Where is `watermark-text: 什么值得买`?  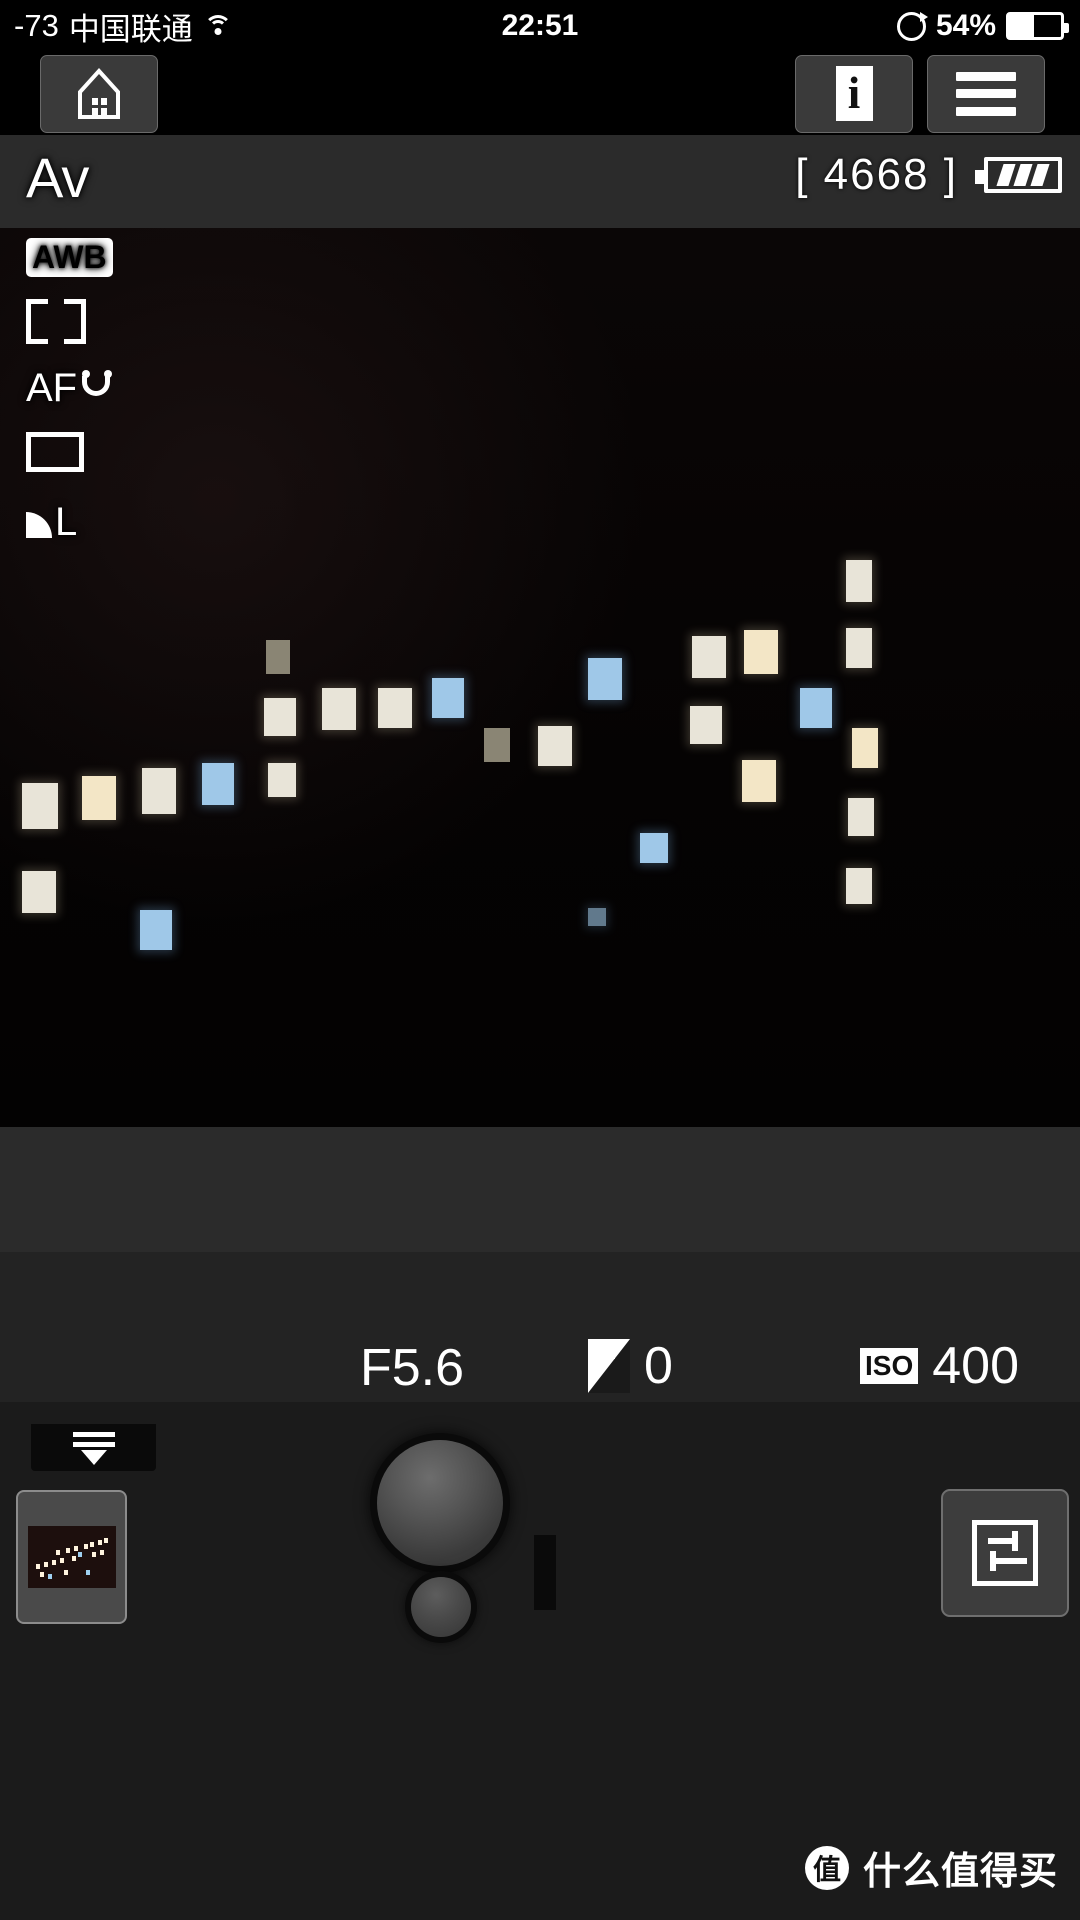 watermark-text: 什么值得买 is located at coordinates (960, 1872).